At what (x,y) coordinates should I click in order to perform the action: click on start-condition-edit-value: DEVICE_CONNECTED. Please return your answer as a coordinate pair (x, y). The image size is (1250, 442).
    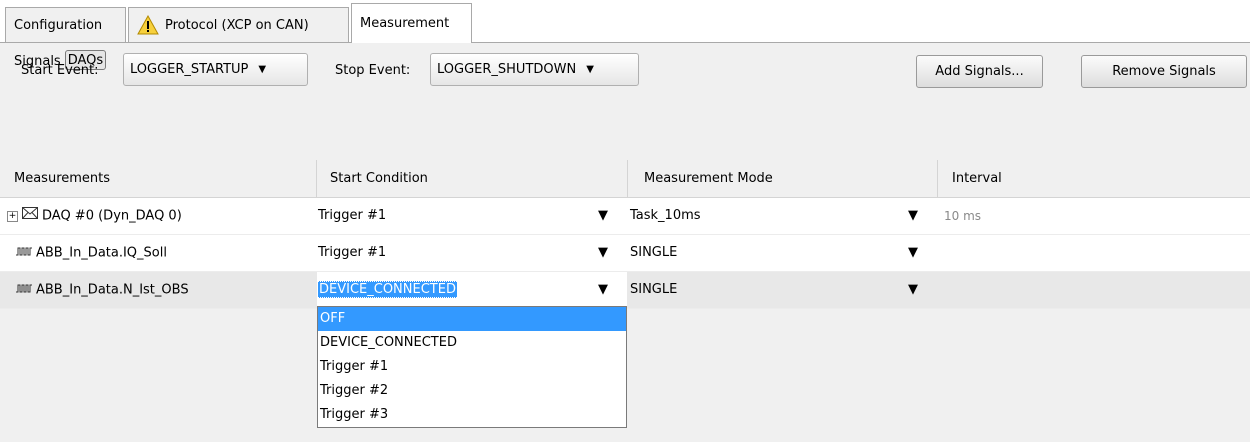
    Looking at the image, I should click on (387, 289).